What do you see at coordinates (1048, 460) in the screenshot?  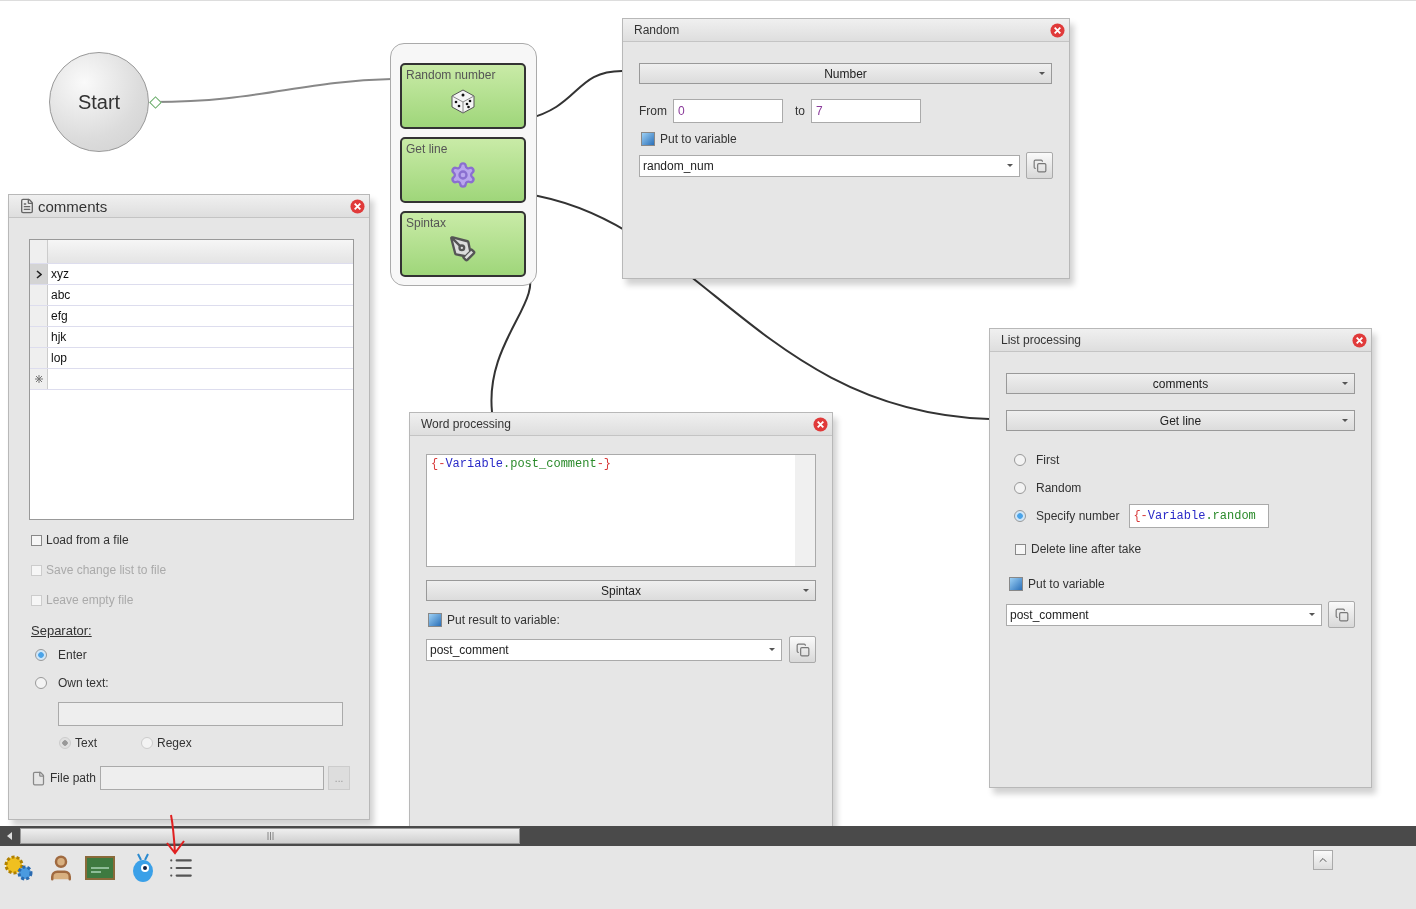 I see `radio-label: First` at bounding box center [1048, 460].